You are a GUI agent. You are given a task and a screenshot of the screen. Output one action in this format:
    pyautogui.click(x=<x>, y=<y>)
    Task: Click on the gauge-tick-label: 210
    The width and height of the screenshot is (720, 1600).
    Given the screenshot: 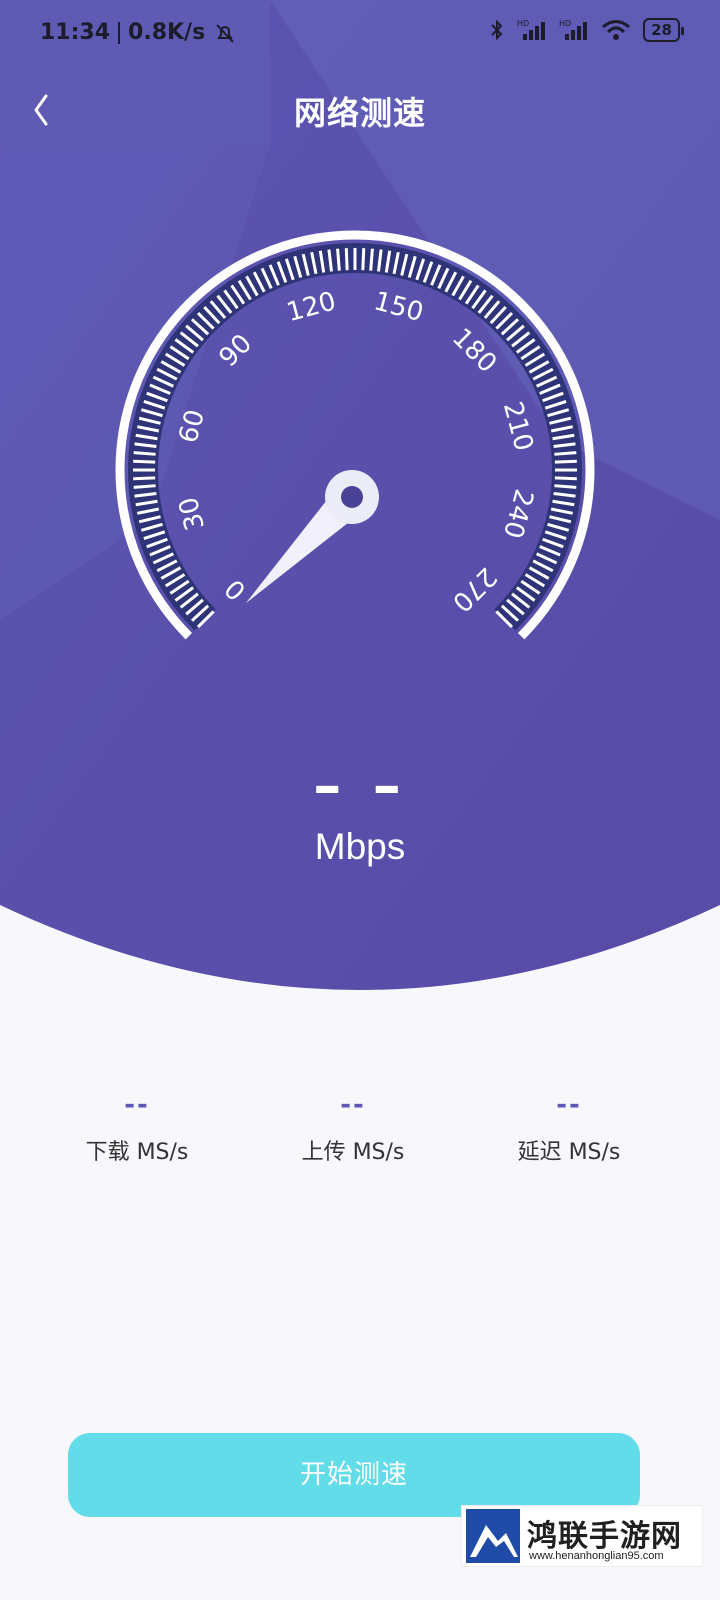 What is the action you would take?
    pyautogui.click(x=518, y=427)
    